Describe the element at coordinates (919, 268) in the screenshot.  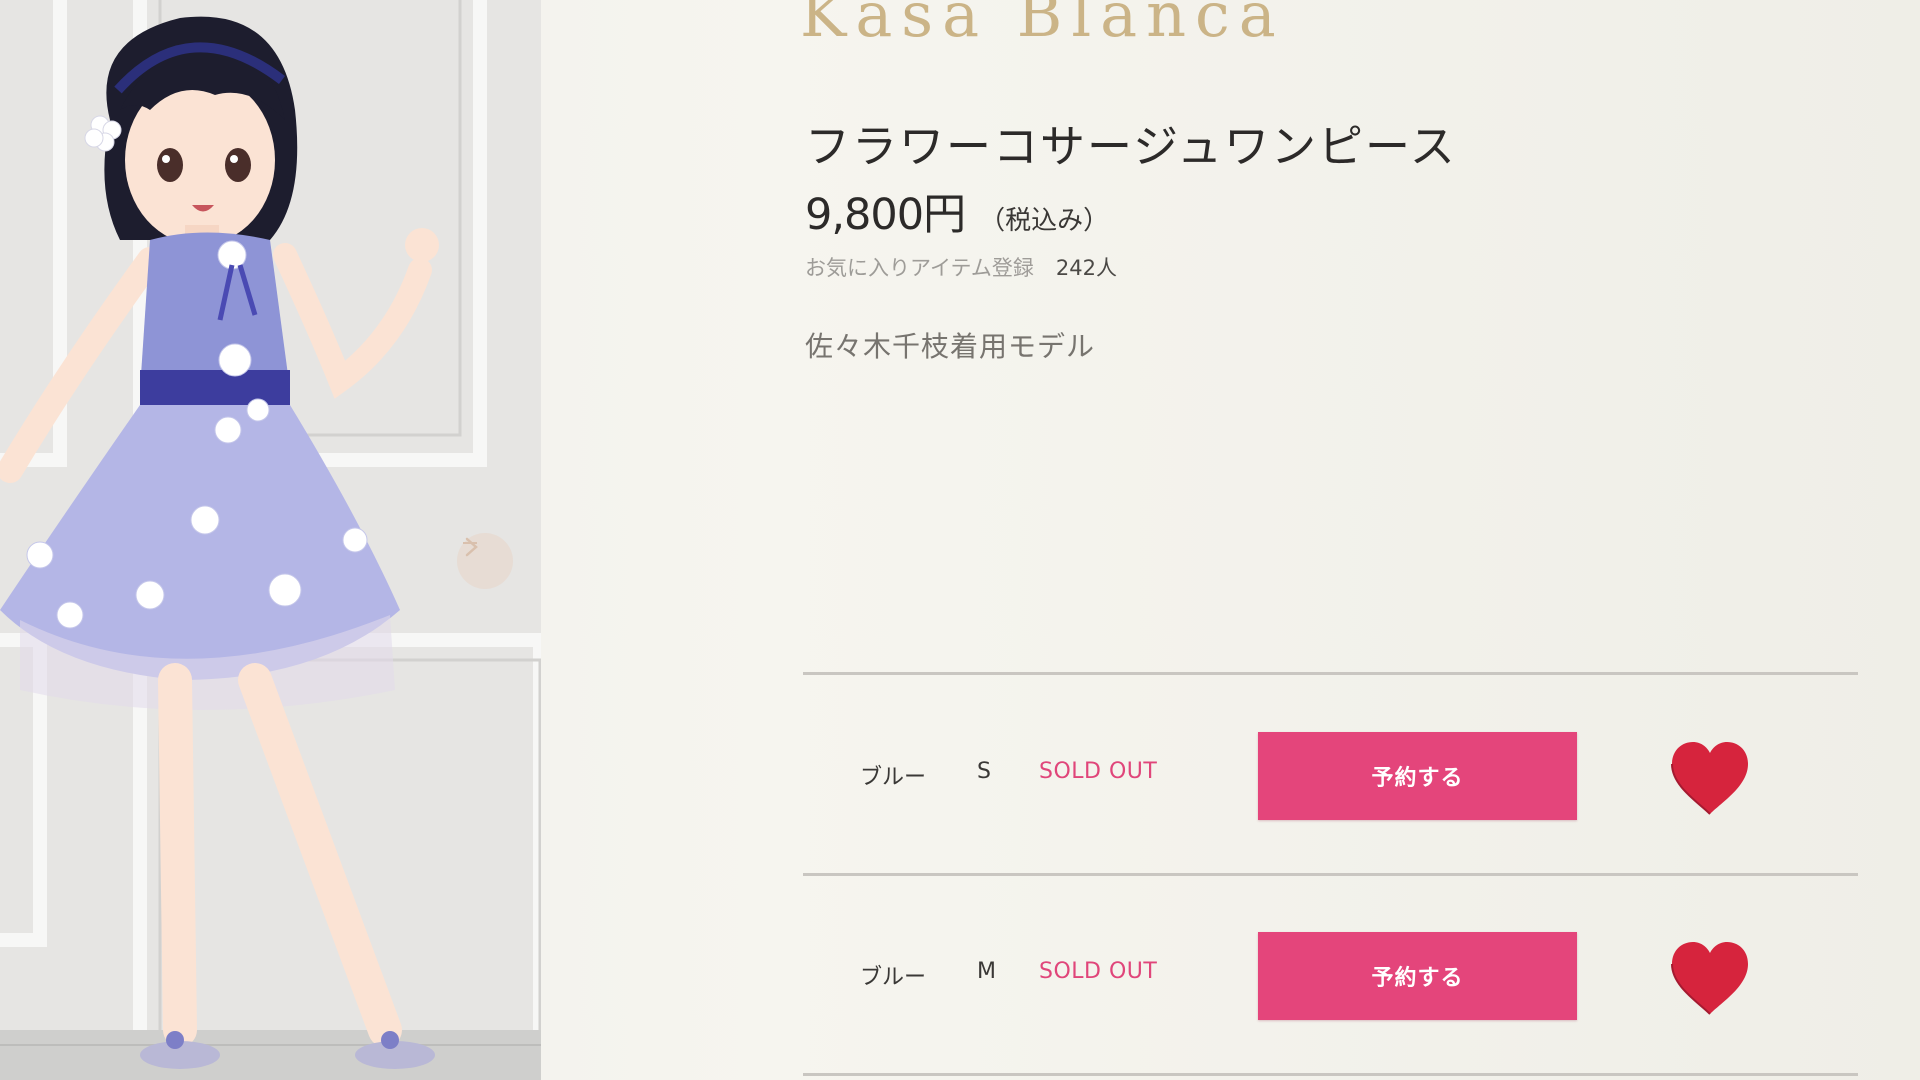
I see `favorite-label: お気に入りアイテム登録` at that location.